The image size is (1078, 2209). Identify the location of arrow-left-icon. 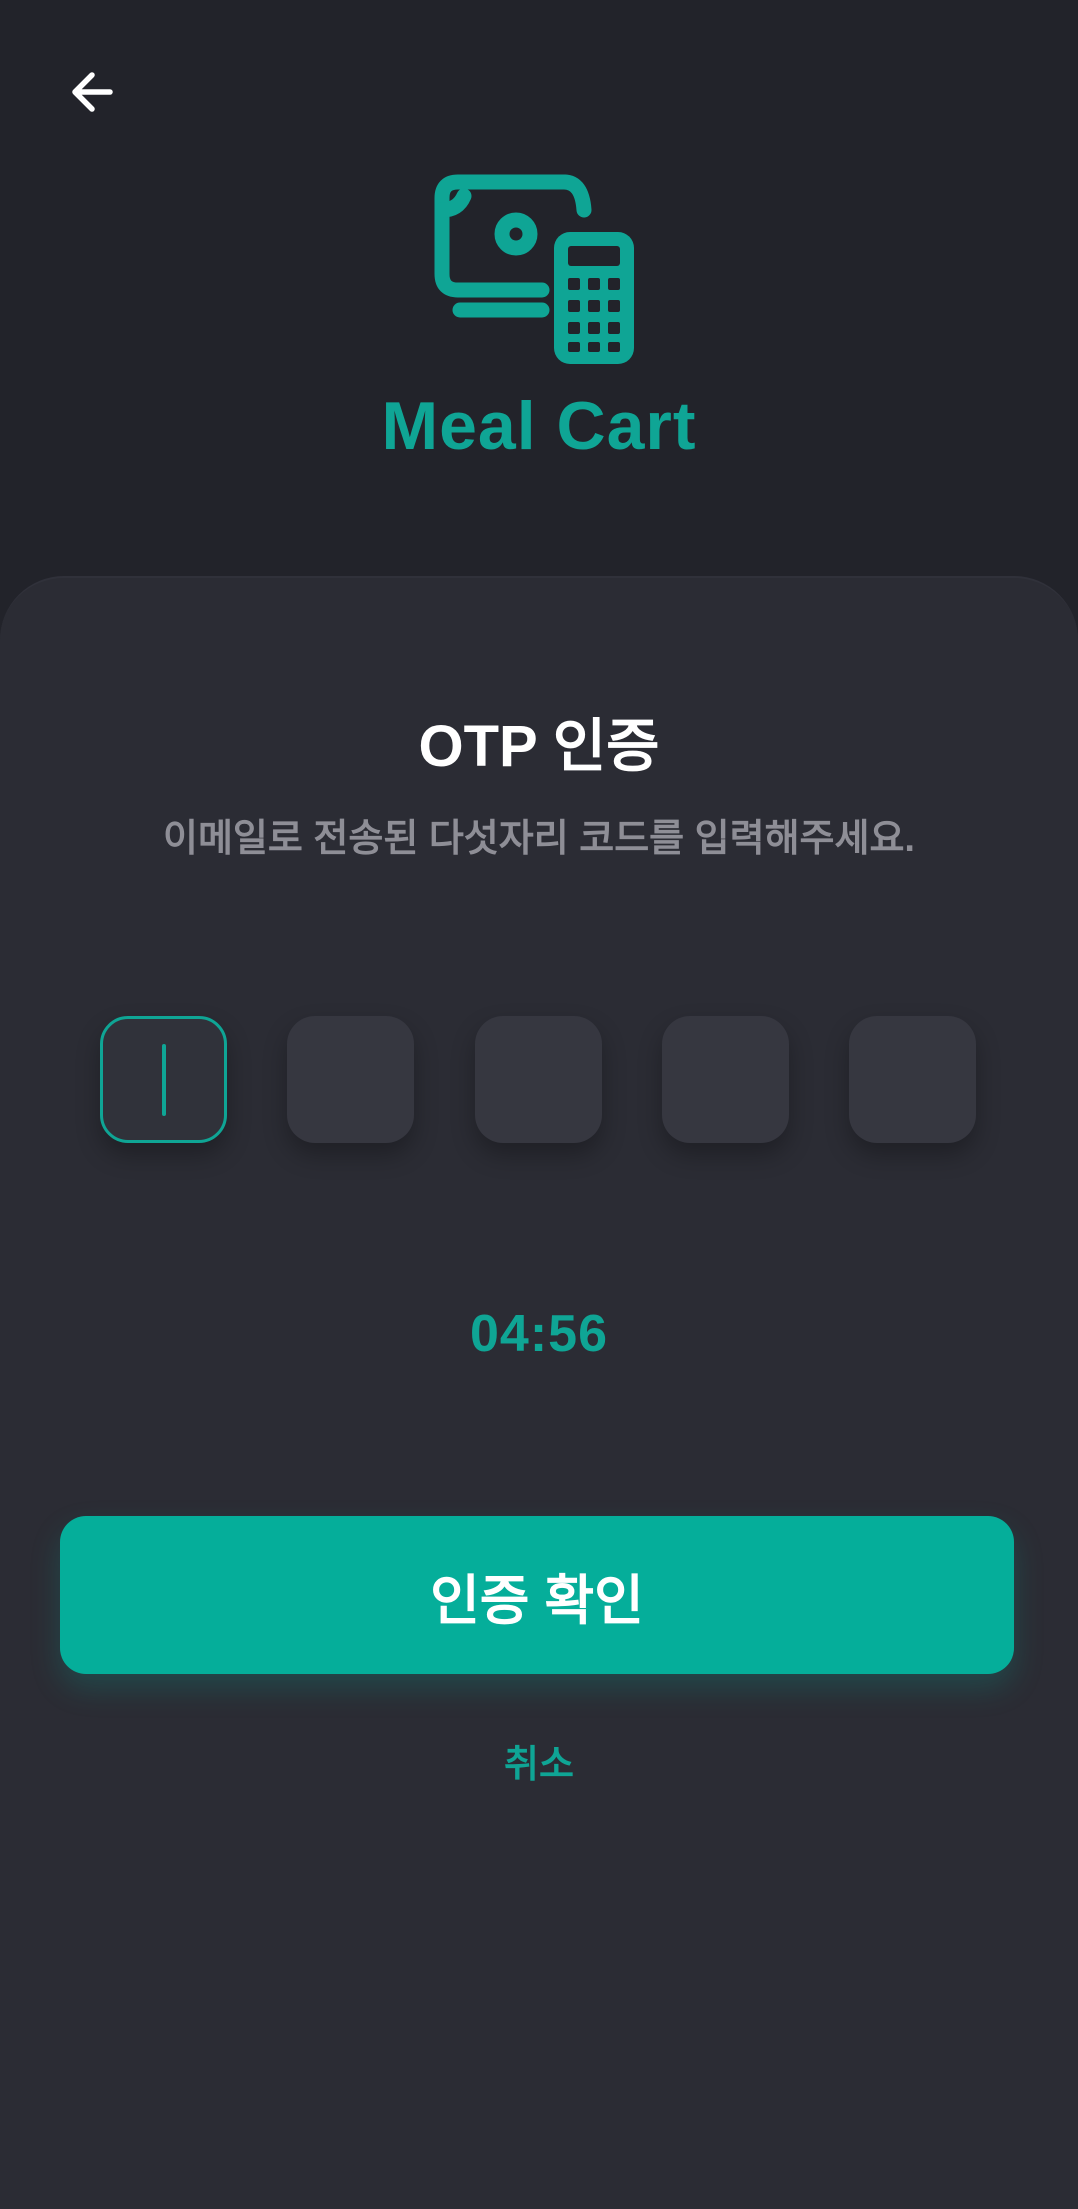
(92, 92).